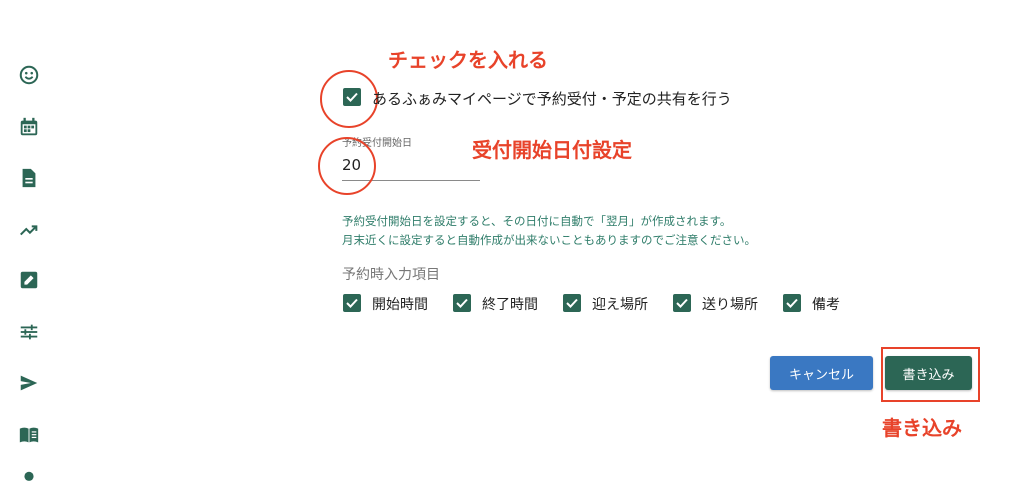  What do you see at coordinates (29, 178) in the screenshot?
I see `document-icon` at bounding box center [29, 178].